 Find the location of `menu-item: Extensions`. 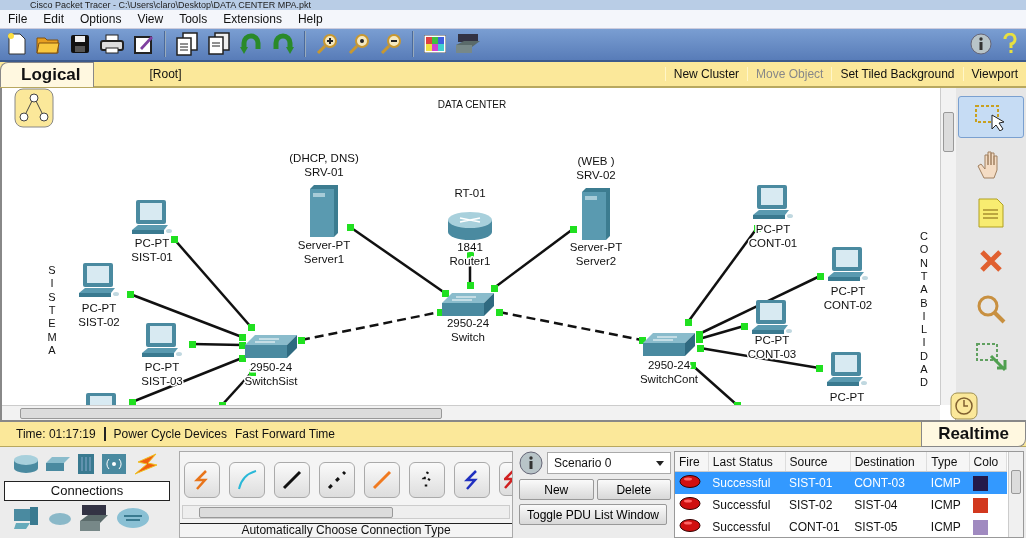

menu-item: Extensions is located at coordinates (252, 18).